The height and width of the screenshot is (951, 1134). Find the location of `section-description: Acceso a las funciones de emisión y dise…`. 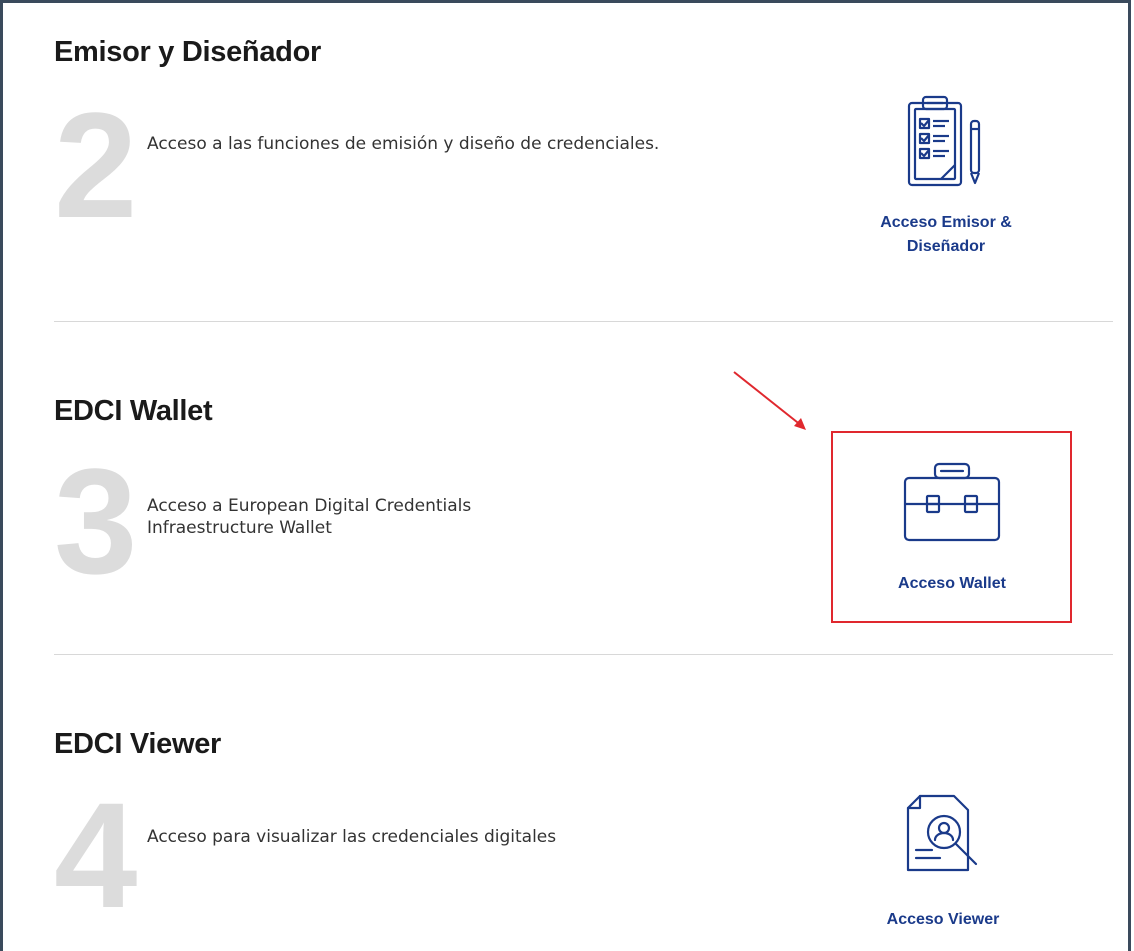

section-description: Acceso a las funciones de emisión y dise… is located at coordinates (407, 144).